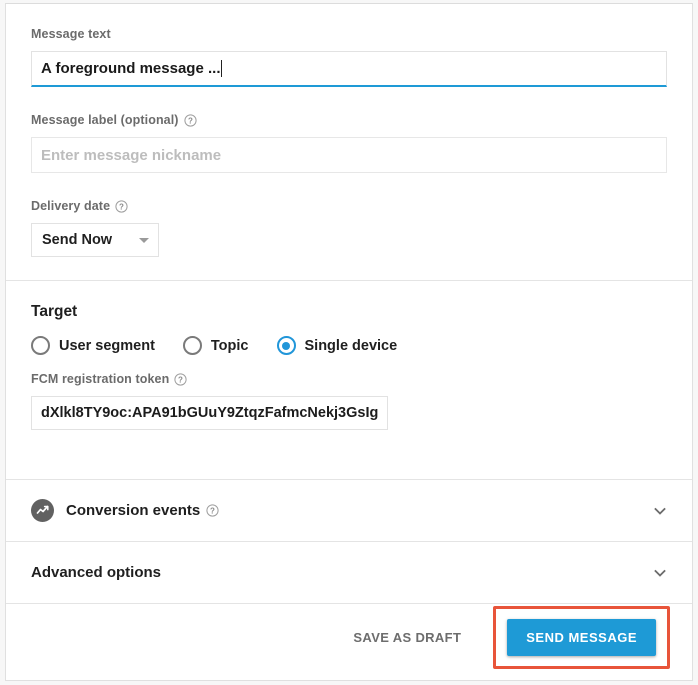 This screenshot has width=698, height=685. What do you see at coordinates (349, 206) in the screenshot?
I see `delivery-date-label: Delivery date ?` at bounding box center [349, 206].